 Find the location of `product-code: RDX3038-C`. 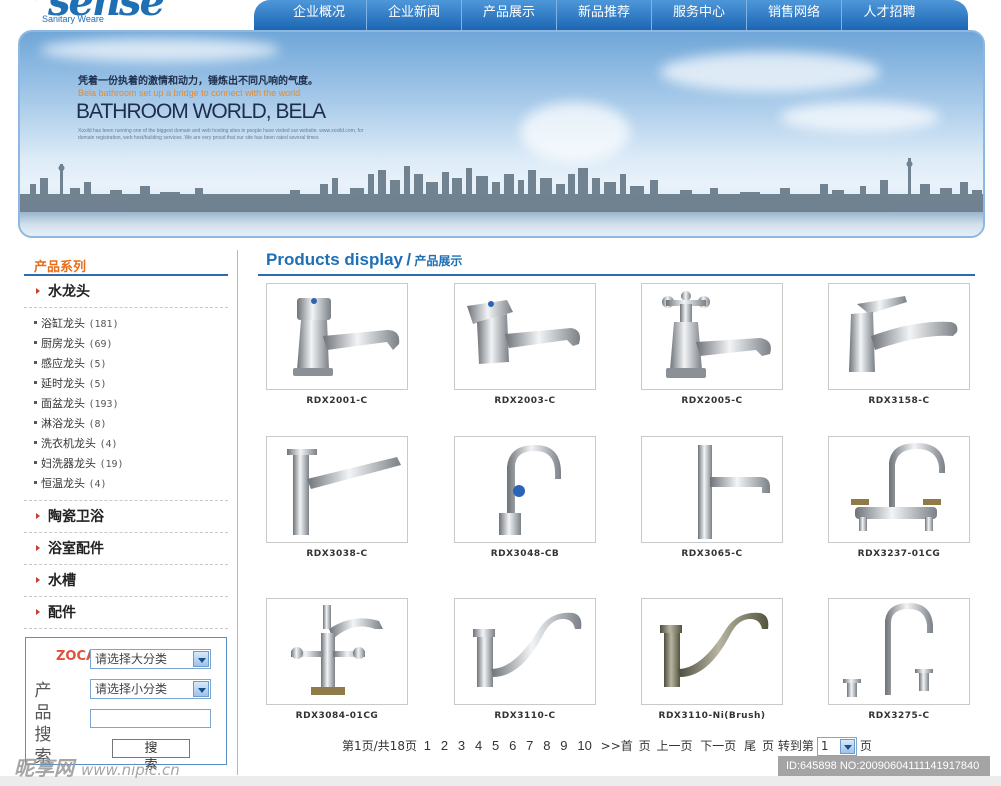

product-code: RDX3038-C is located at coordinates (337, 554).